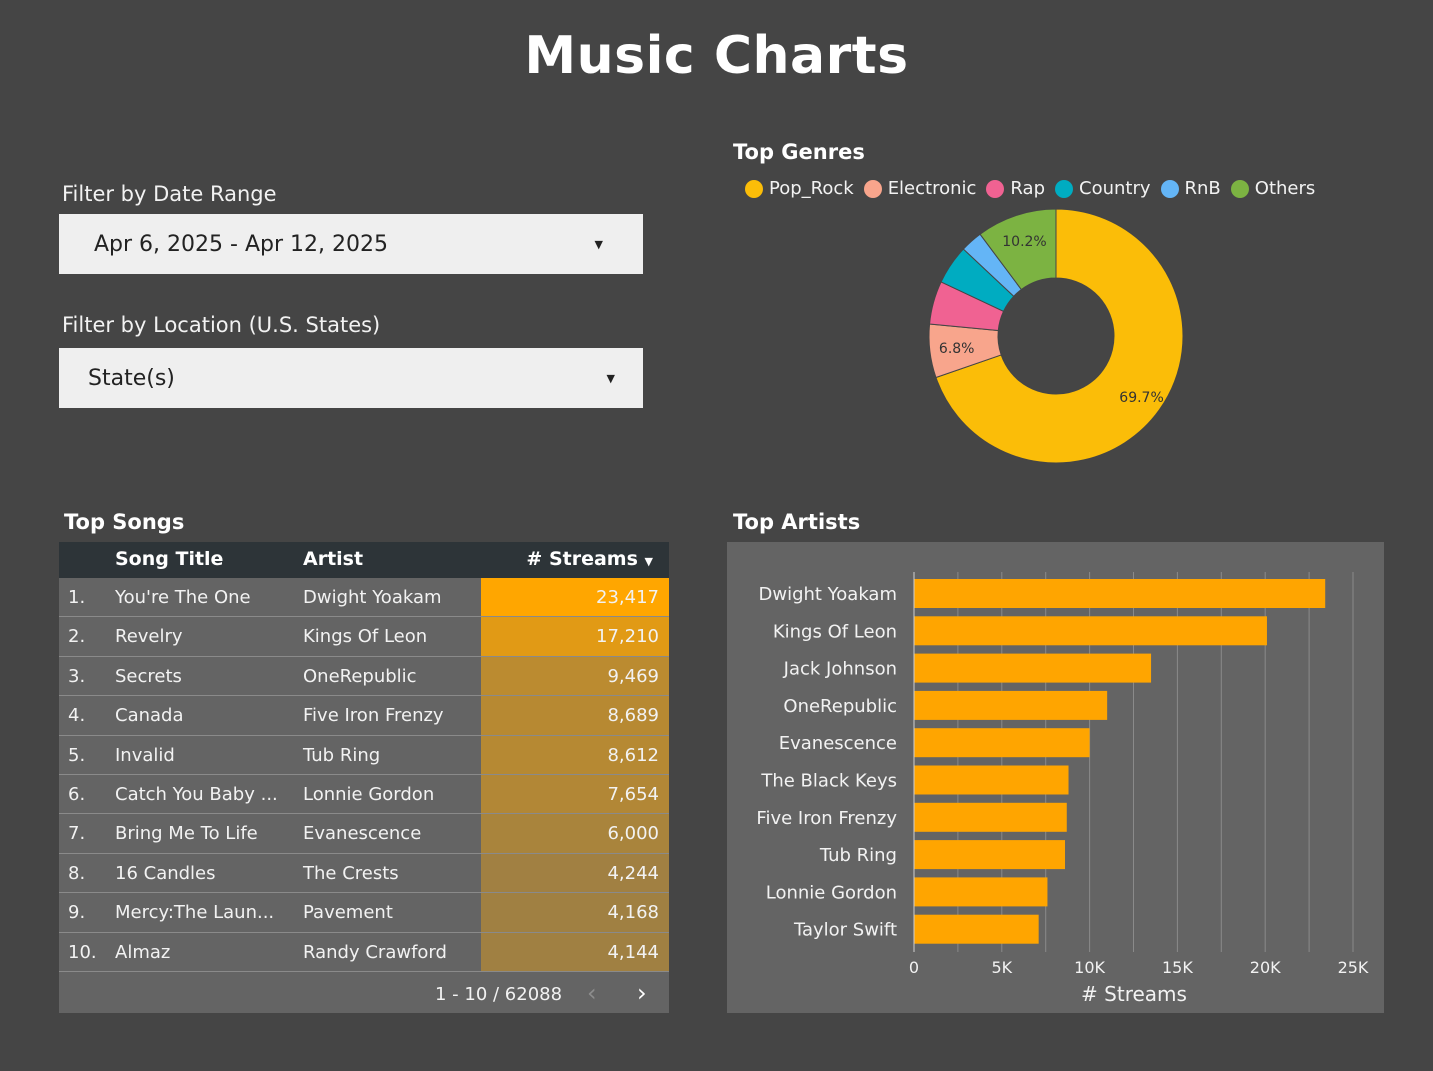 This screenshot has width=1433, height=1071. I want to click on row-streams: 8,612, so click(575, 754).